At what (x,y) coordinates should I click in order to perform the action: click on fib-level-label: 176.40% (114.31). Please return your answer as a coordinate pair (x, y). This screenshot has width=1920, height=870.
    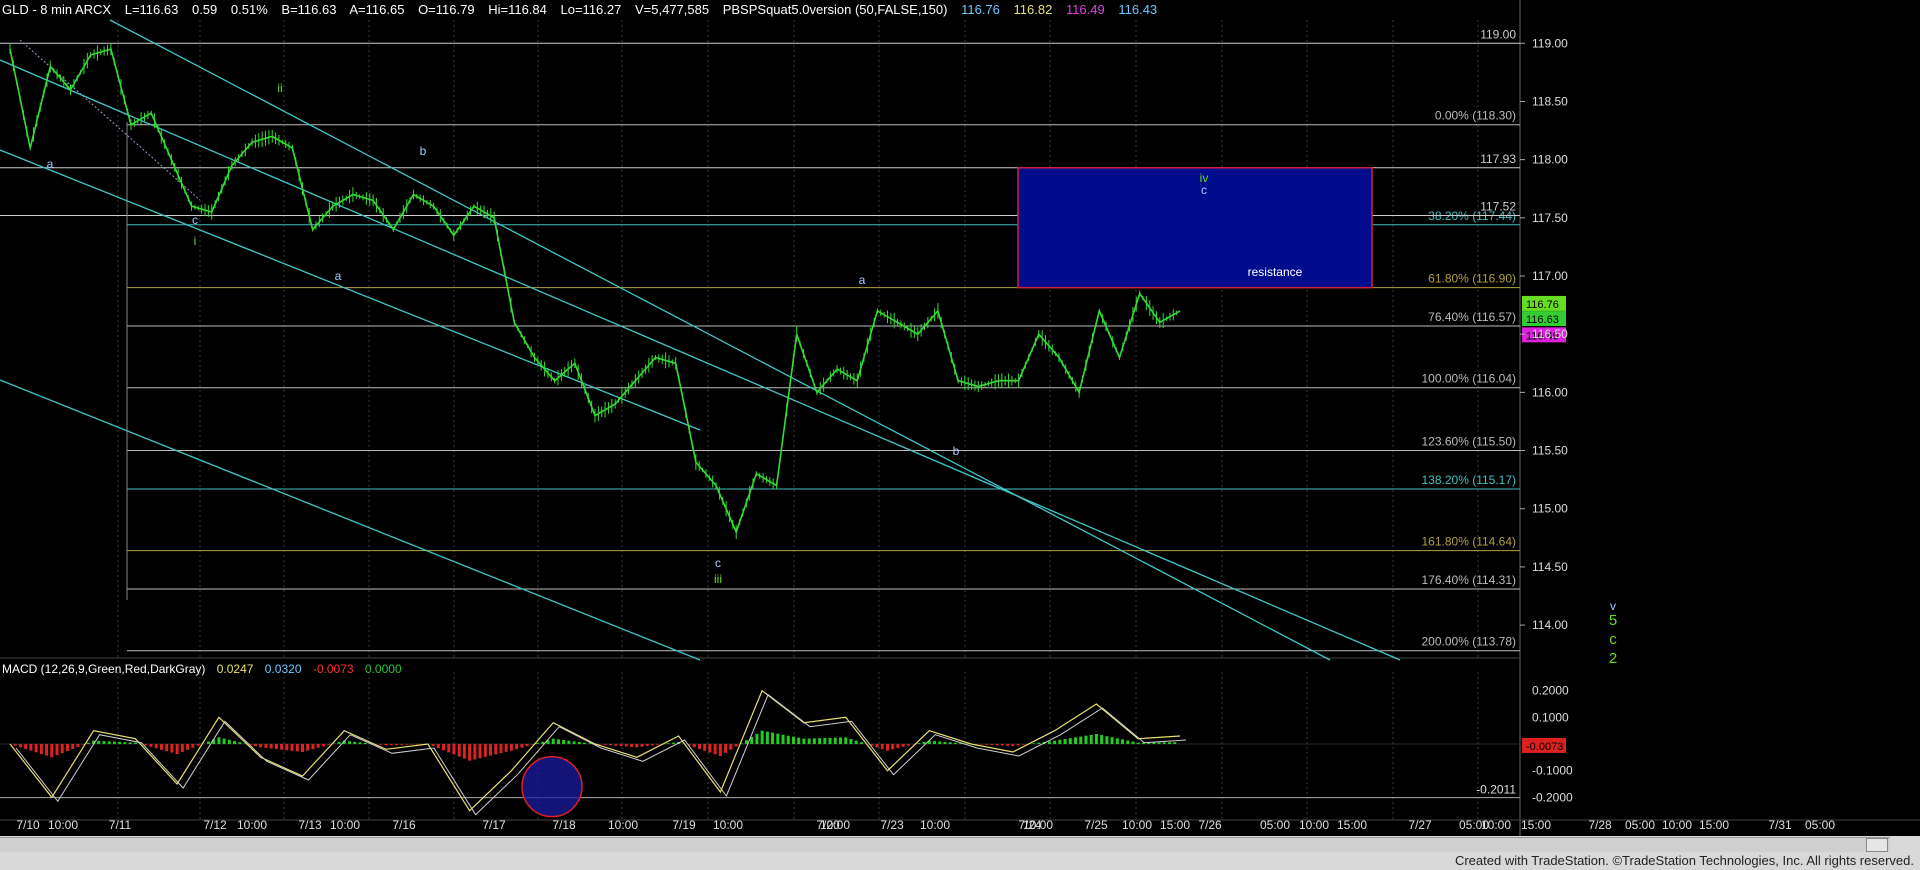
    Looking at the image, I should click on (1468, 580).